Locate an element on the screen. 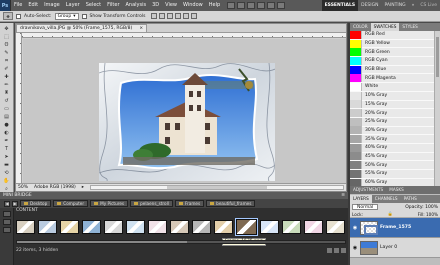 The image size is (440, 265). swatch-row: 45% Gray is located at coordinates (395, 157).